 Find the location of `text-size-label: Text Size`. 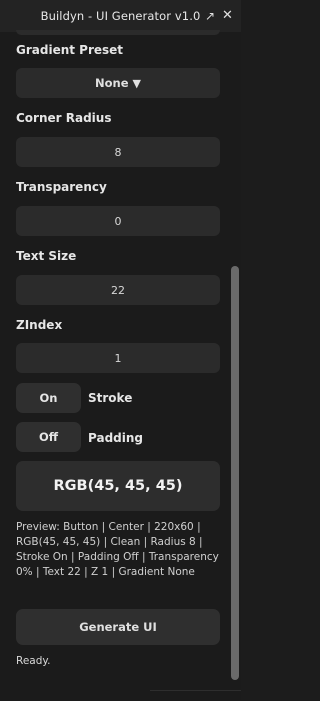

text-size-label: Text Size is located at coordinates (46, 256).